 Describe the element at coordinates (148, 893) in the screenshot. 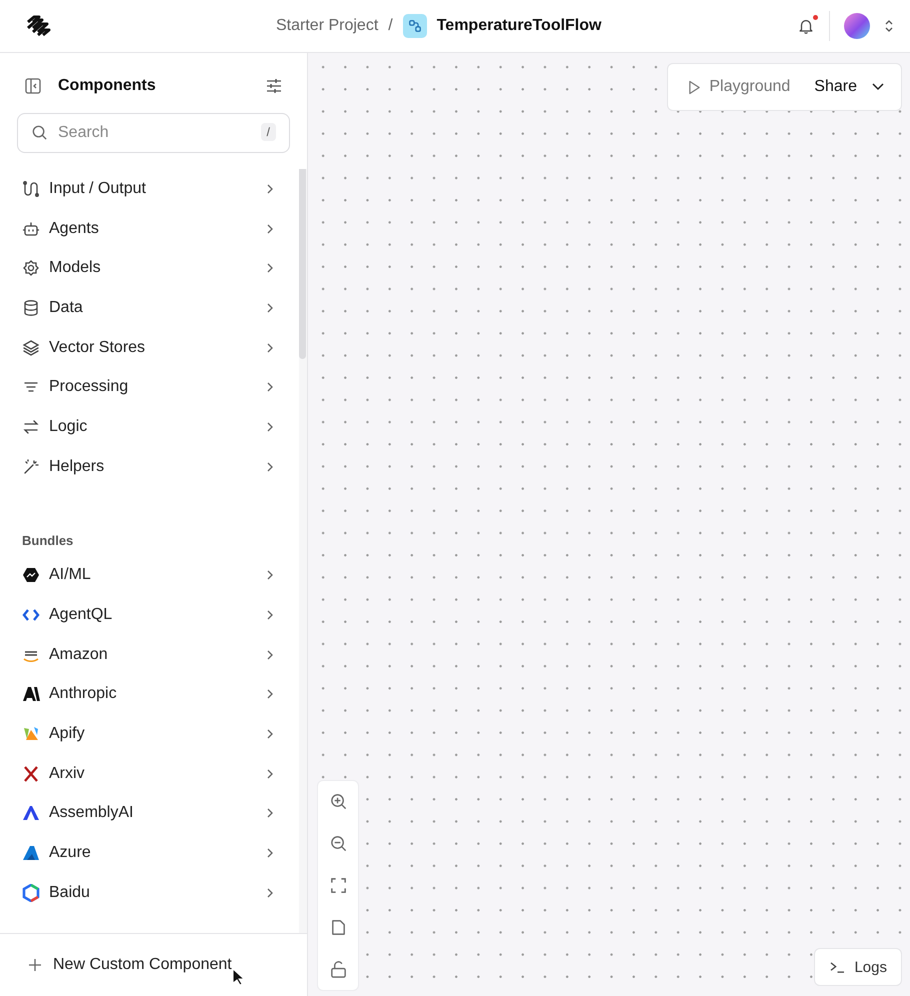

I see `bundle-item: Baidu` at that location.